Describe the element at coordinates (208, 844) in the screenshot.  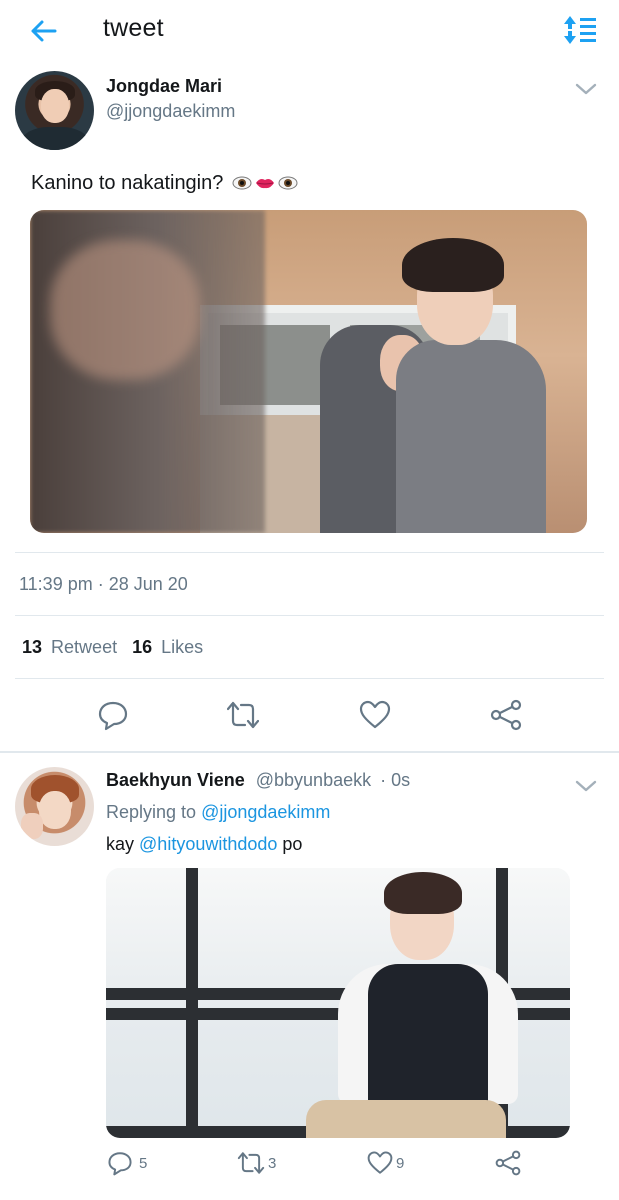
I see `mention-link: @hityouwithdodo` at that location.